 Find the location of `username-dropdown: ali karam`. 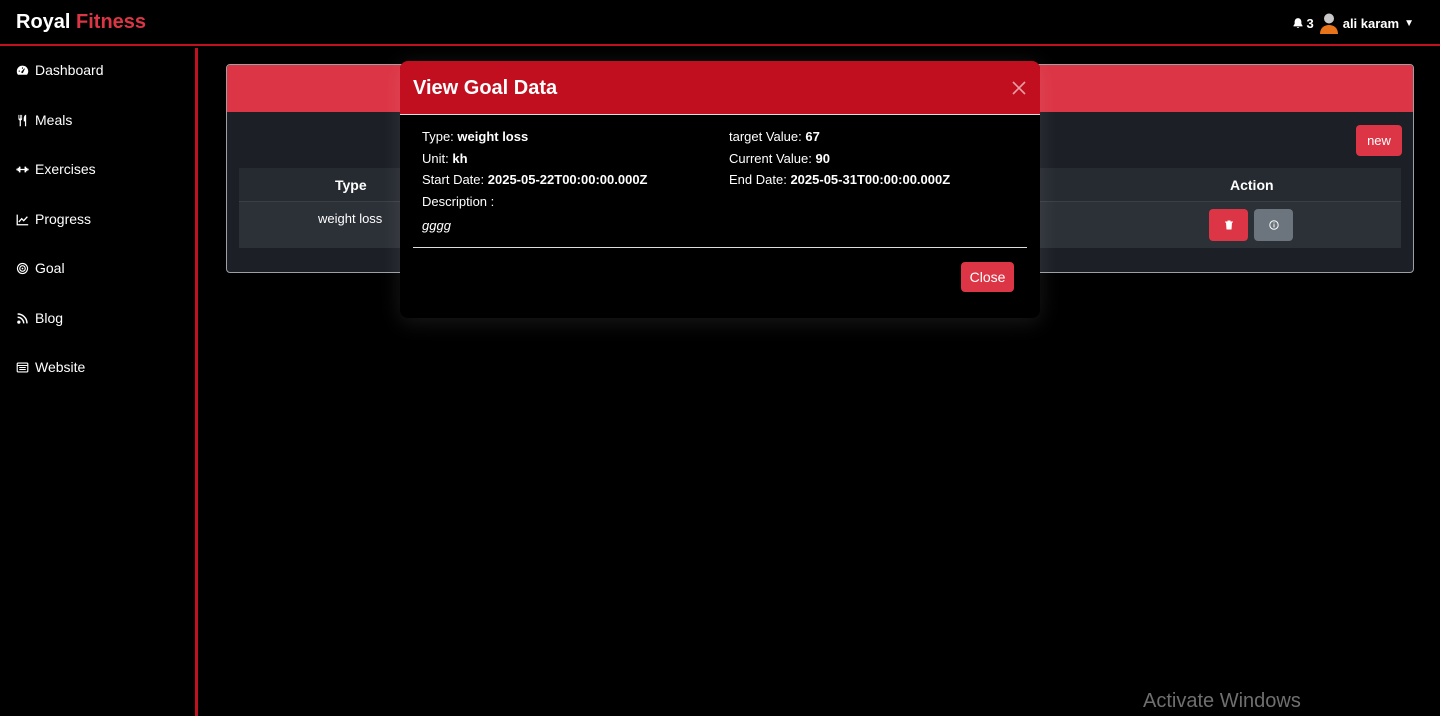

username-dropdown: ali karam is located at coordinates (1371, 23).